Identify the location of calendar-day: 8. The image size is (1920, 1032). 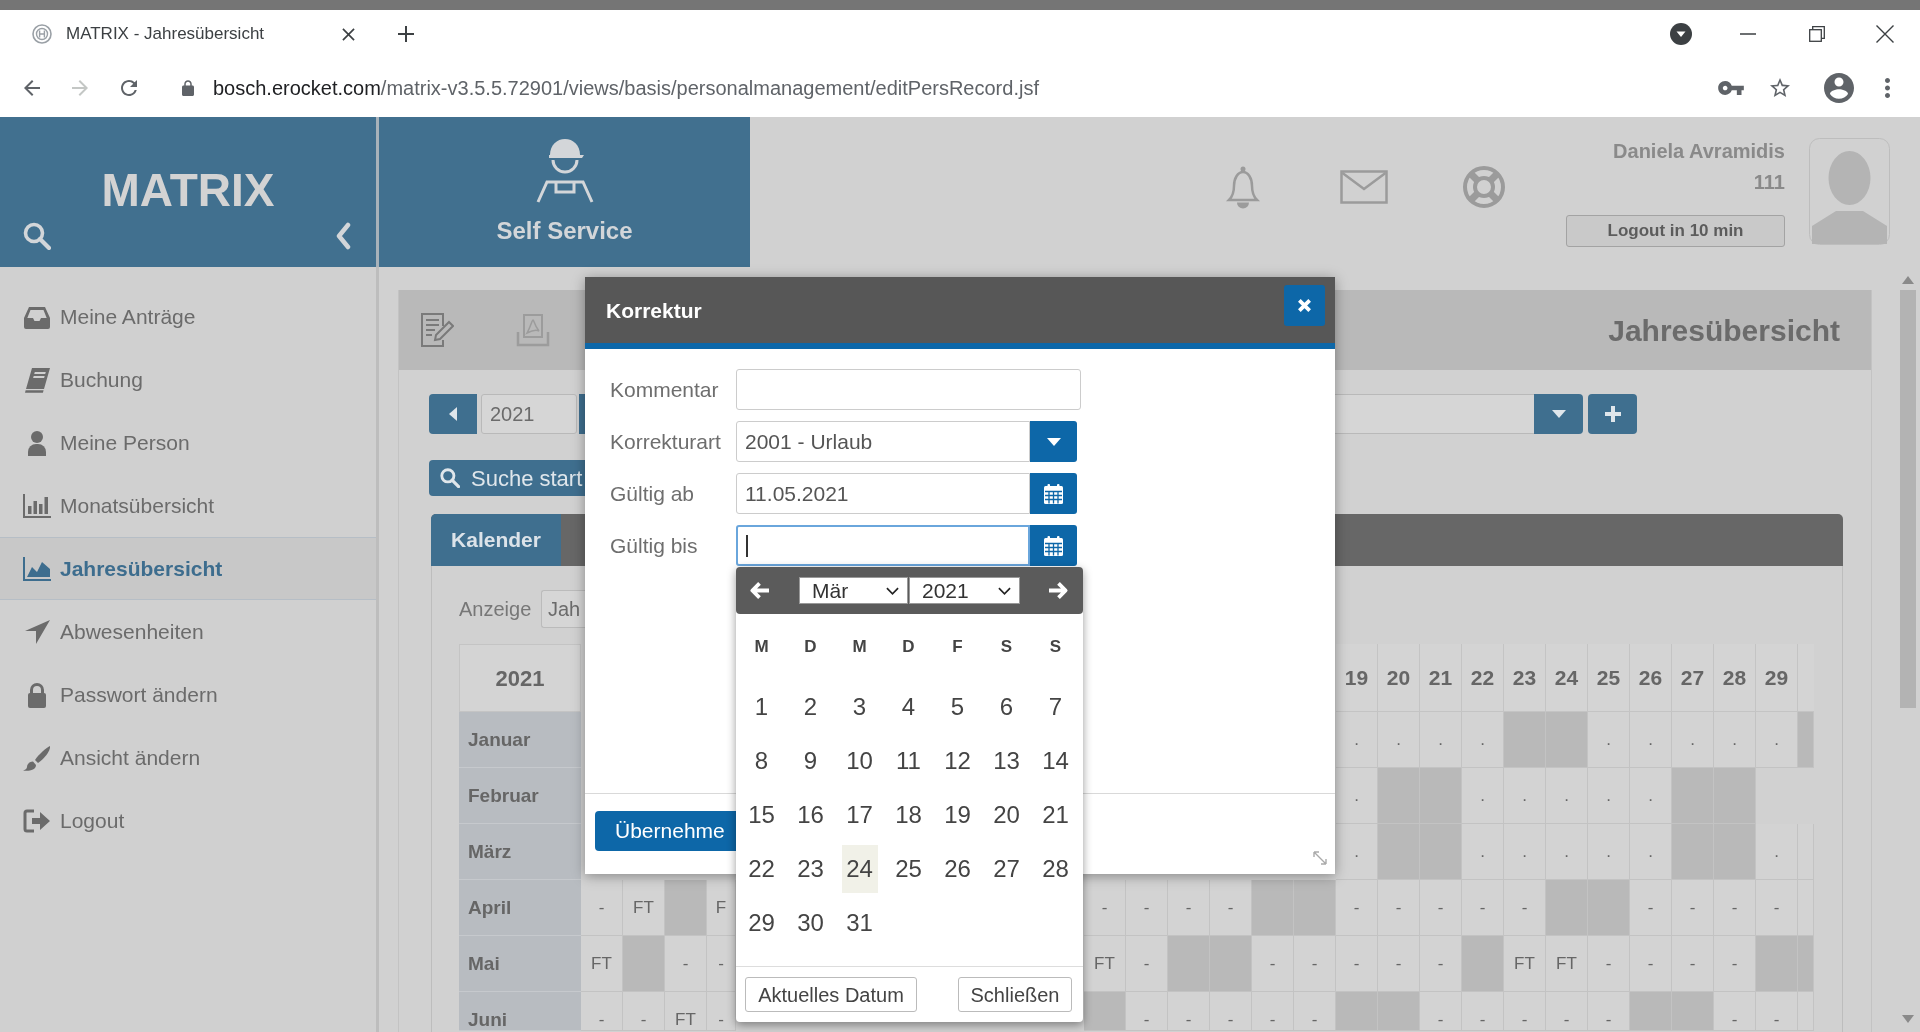
(761, 761).